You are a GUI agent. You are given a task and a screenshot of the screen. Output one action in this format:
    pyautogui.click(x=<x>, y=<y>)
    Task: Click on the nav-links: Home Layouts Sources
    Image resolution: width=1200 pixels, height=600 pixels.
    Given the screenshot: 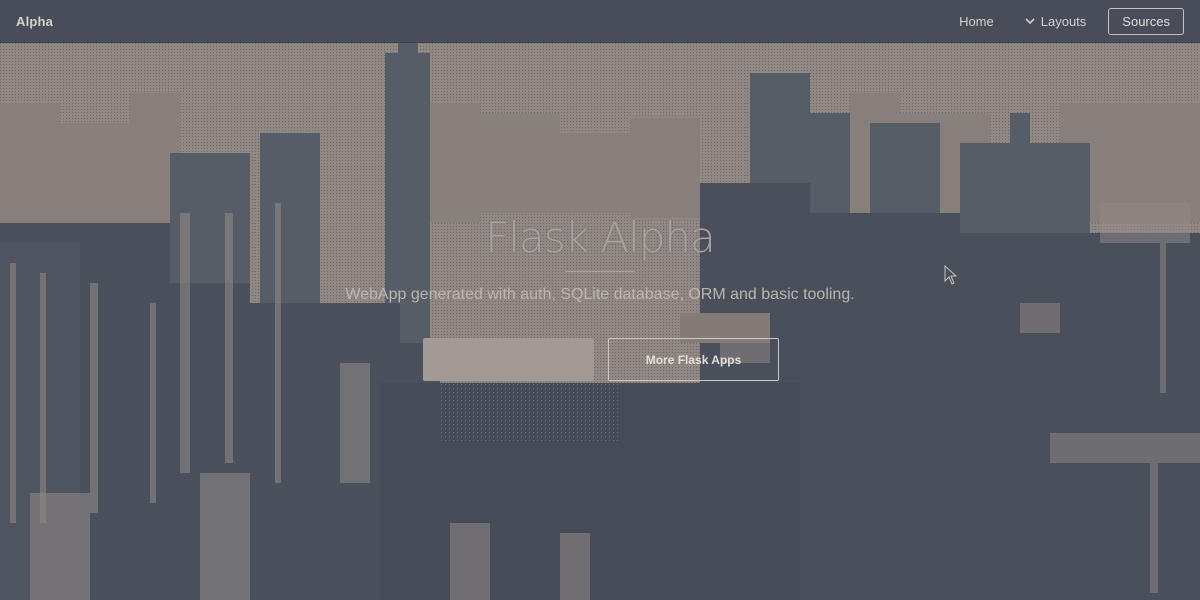 What is the action you would take?
    pyautogui.click(x=1056, y=21)
    